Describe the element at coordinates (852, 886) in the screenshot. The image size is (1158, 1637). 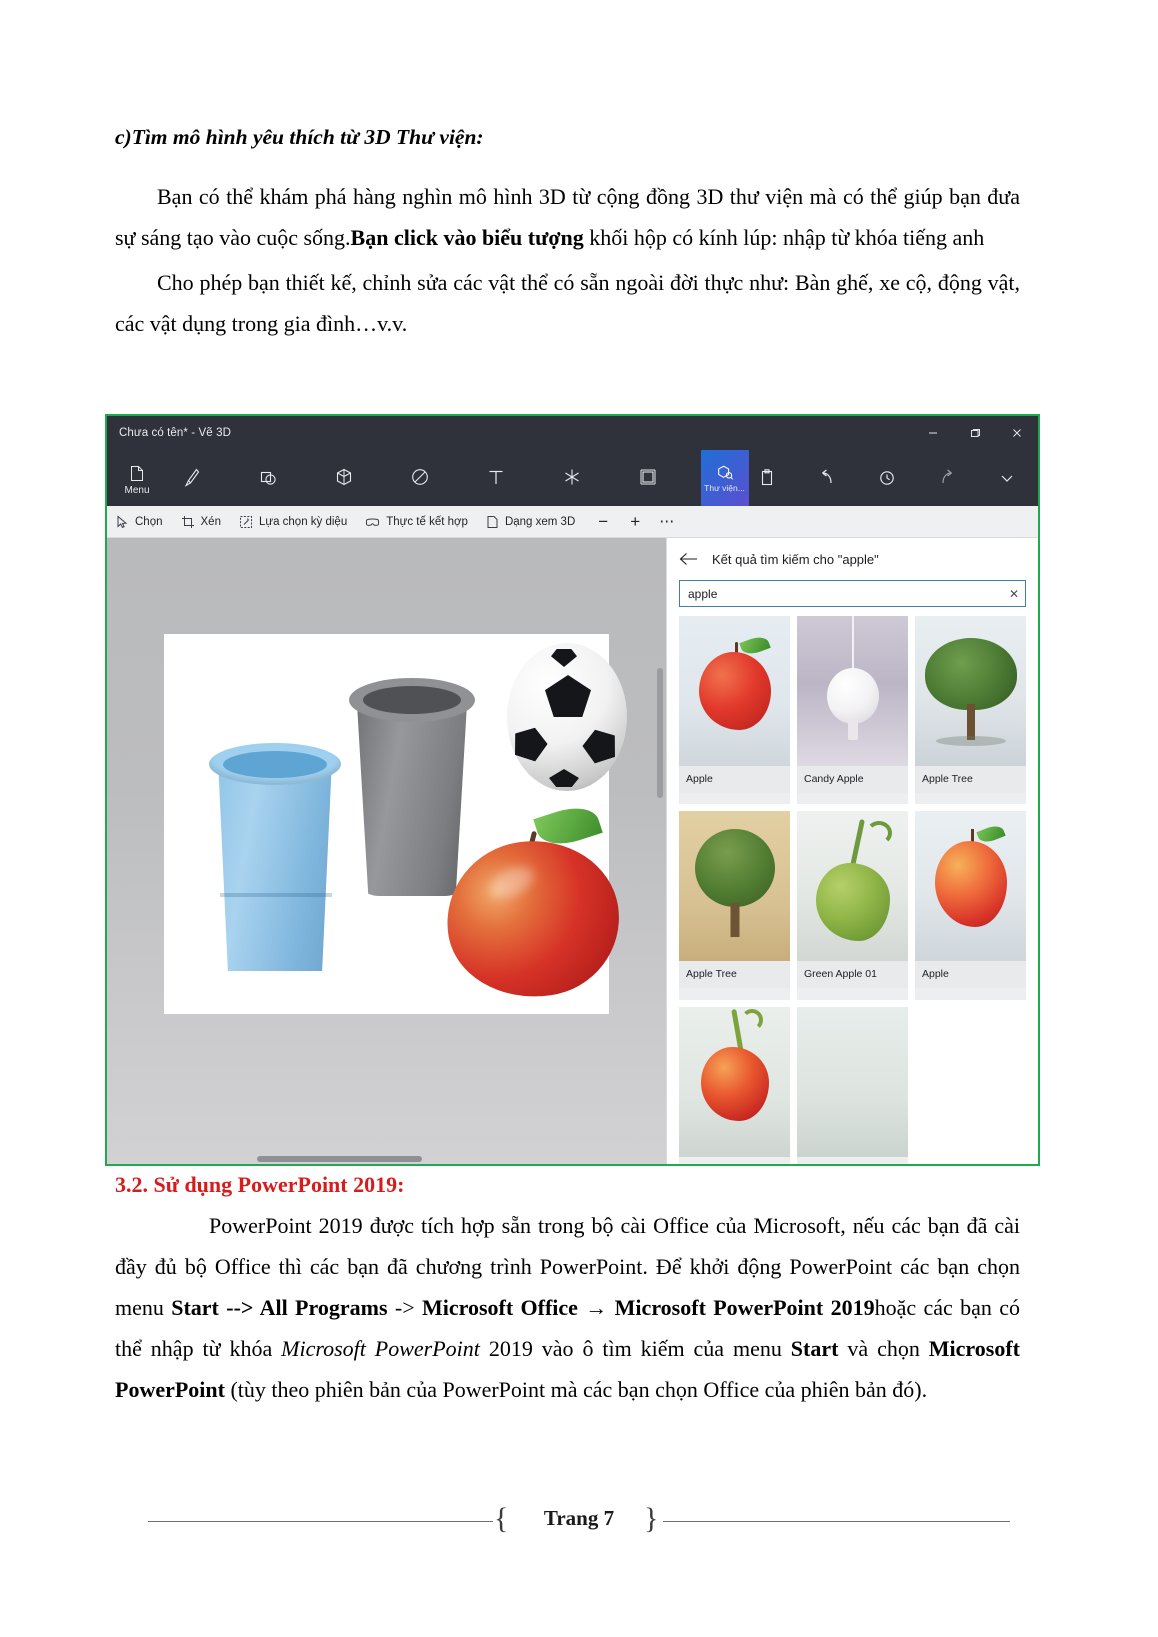
I see `thumbnail-green-apple` at that location.